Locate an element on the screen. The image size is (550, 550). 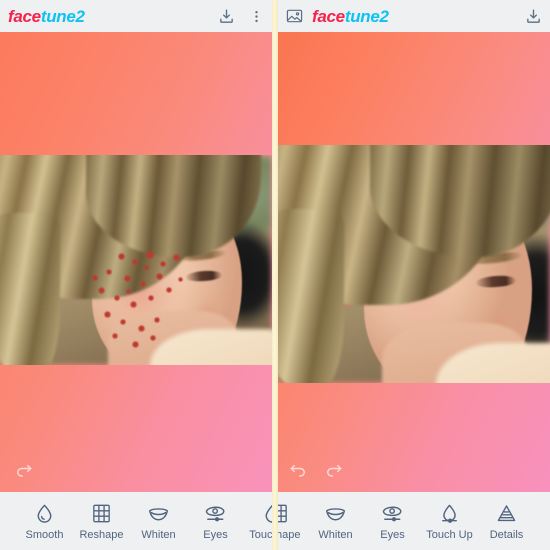
app-header-before: facetune2 is located at coordinates (136, 16).